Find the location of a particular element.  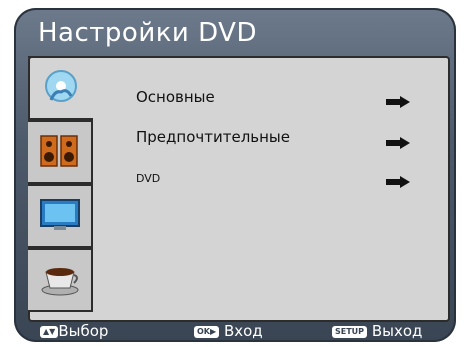

select-key: ▲▼ is located at coordinates (49, 331).